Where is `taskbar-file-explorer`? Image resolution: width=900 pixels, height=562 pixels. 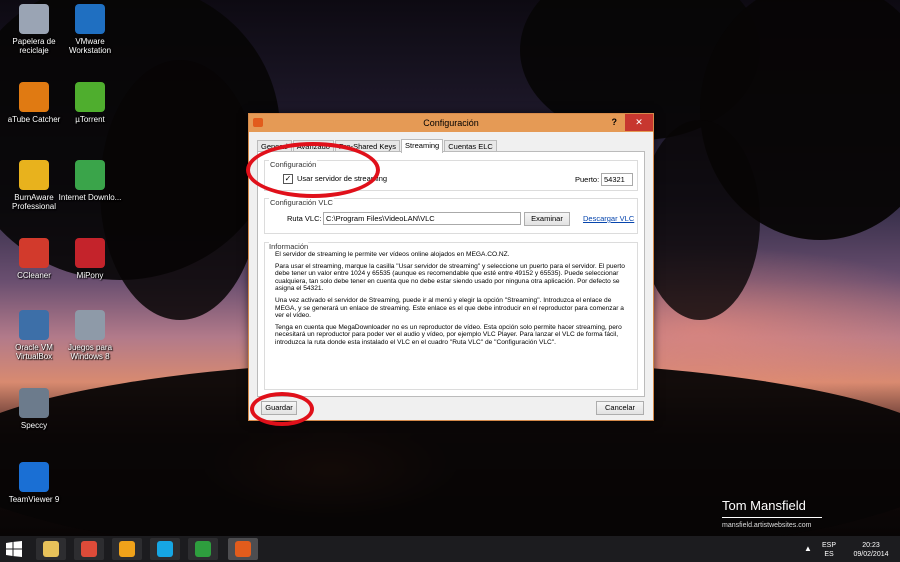
taskbar-file-explorer is located at coordinates (51, 549).